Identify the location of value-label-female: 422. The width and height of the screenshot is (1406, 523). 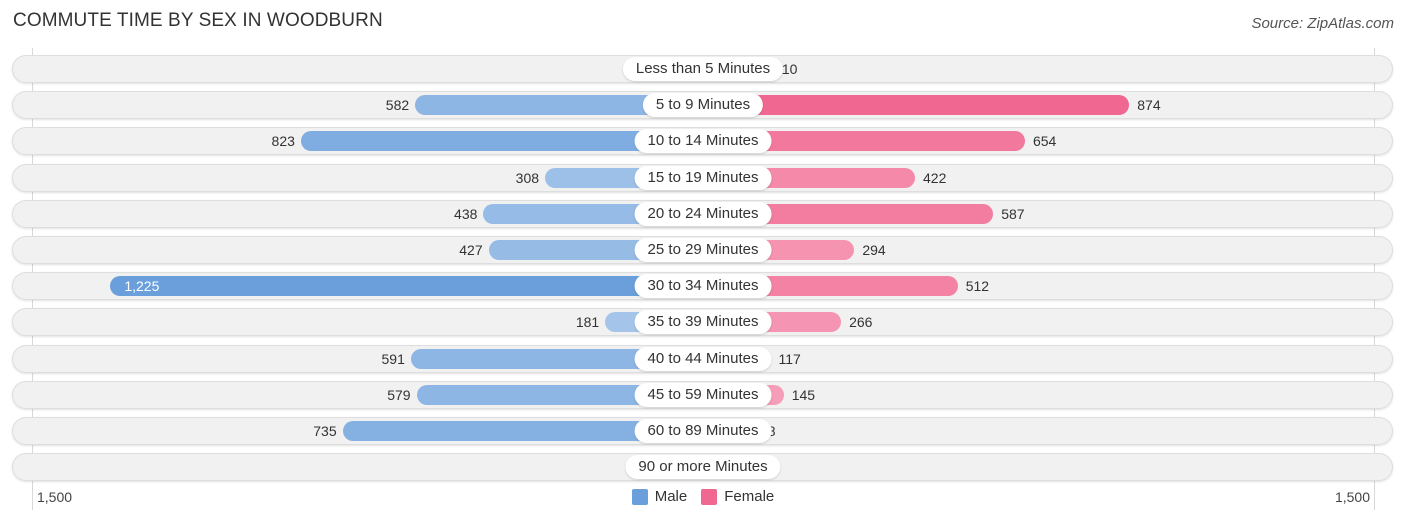
(935, 177).